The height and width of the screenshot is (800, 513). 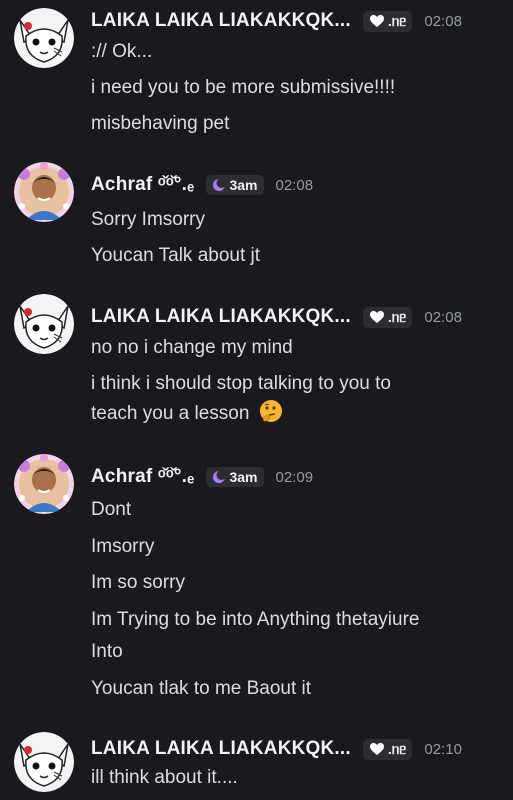 I want to click on timestamp: 02:10, so click(x=443, y=749).